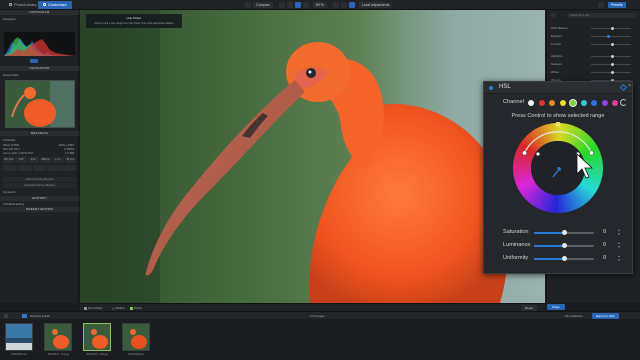 The height and width of the screenshot is (360, 640). I want to click on tab-photolibrary: PhotoLibrary, so click(23, 5).